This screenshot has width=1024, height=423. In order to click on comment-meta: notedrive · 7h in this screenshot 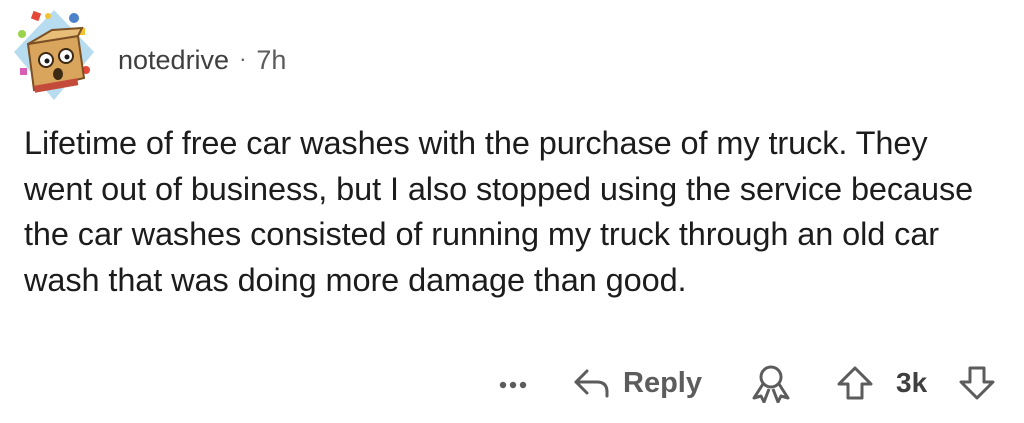, I will do `click(202, 60)`.